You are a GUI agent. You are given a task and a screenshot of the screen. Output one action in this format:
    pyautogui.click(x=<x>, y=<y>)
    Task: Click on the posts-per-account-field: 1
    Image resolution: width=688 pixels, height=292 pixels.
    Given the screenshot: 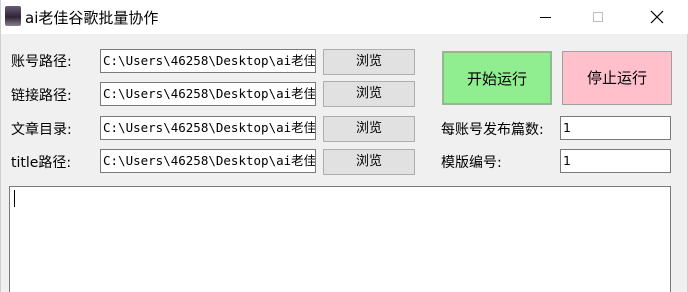 What is the action you would take?
    pyautogui.click(x=615, y=128)
    